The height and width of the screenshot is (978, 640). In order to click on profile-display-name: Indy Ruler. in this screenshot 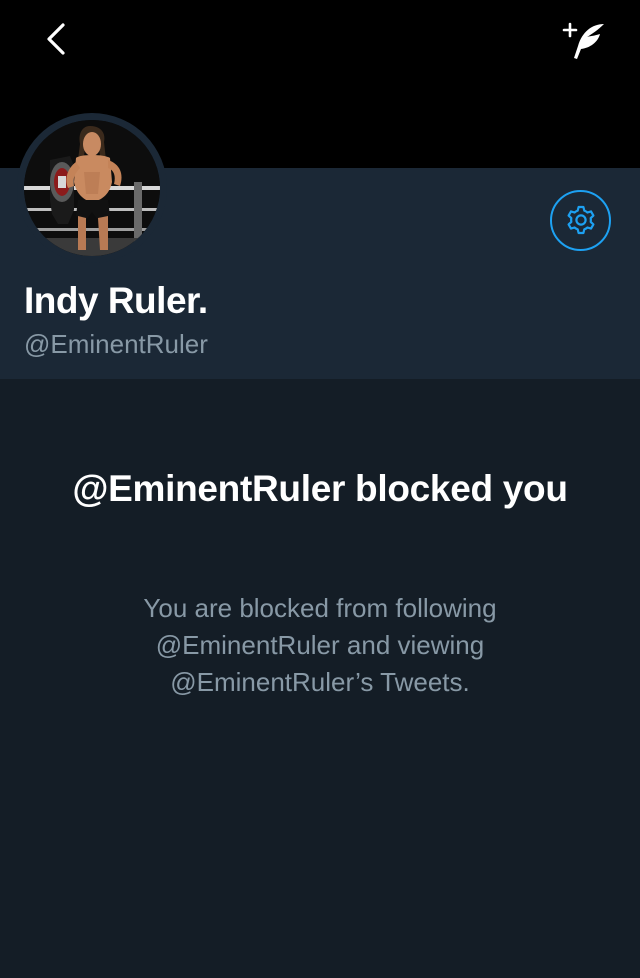, I will do `click(116, 300)`.